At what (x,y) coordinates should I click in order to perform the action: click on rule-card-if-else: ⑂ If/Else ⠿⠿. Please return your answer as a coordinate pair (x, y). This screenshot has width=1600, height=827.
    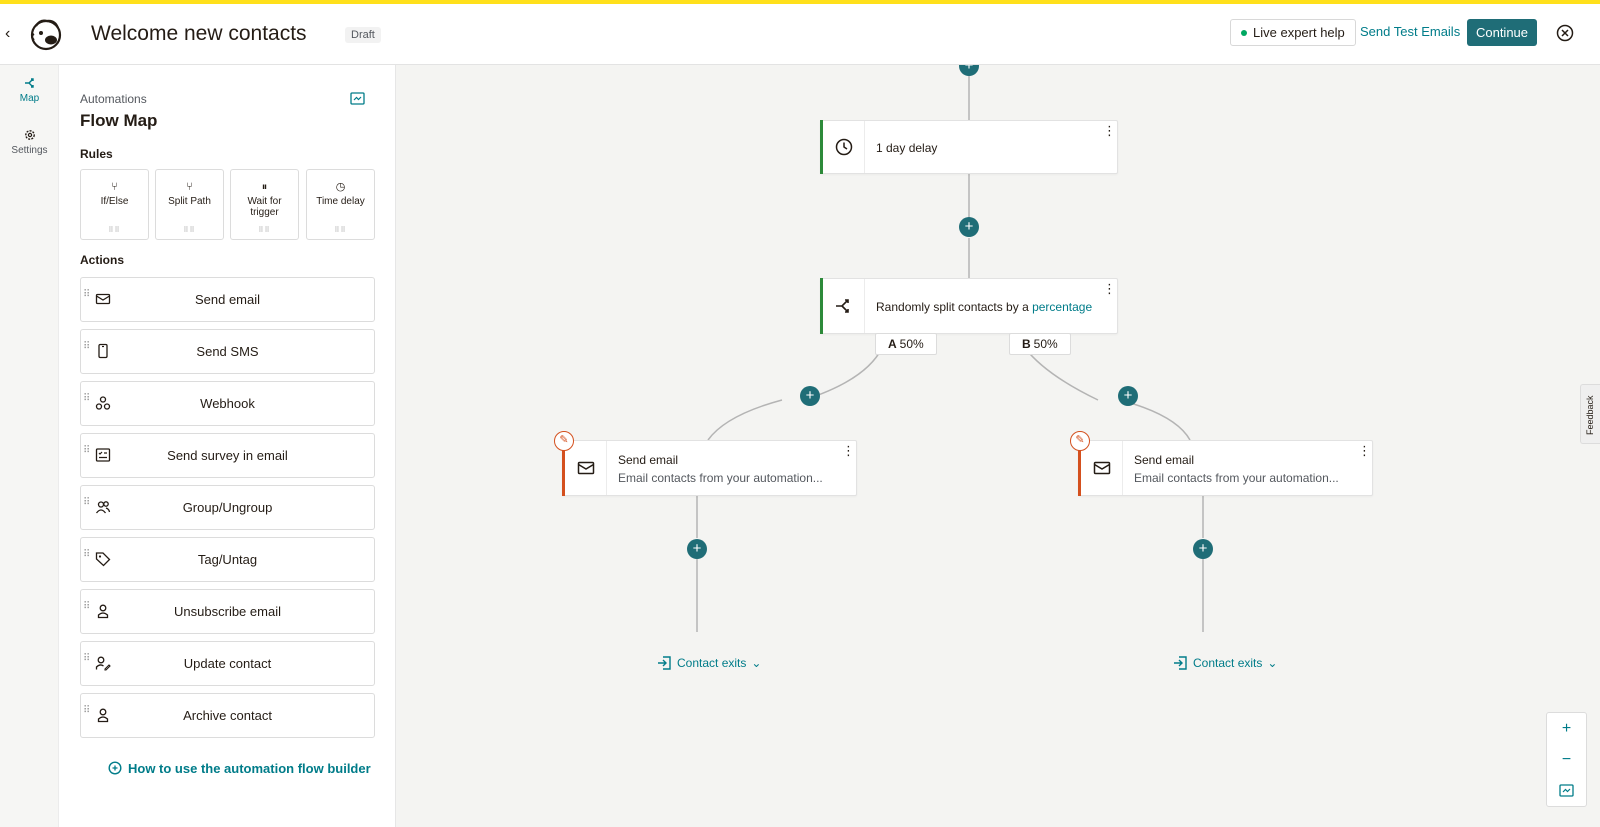
    Looking at the image, I should click on (114, 204).